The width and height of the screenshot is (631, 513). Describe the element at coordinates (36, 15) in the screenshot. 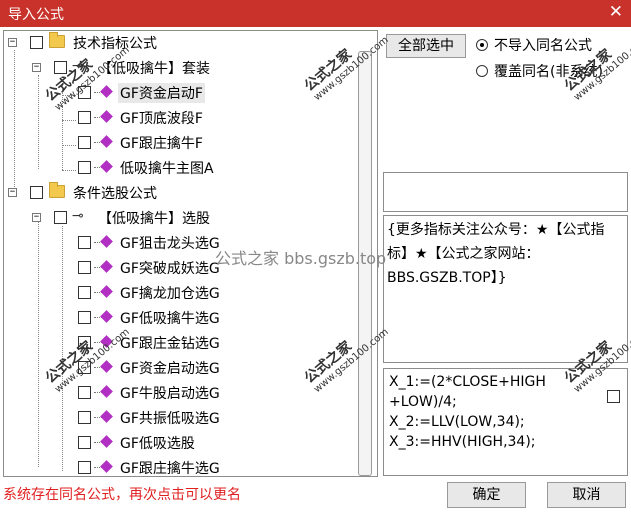

I see `window-title: 导入公式` at that location.